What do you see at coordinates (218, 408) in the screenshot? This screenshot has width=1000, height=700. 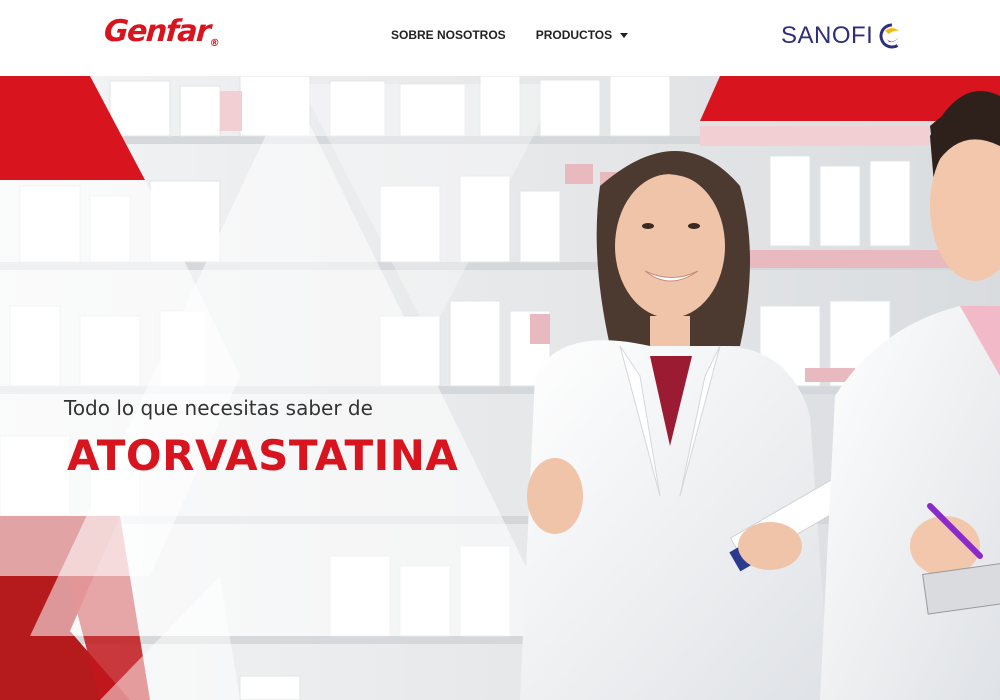 I see `hero-subtitle: Todo lo que necesitas saber de` at bounding box center [218, 408].